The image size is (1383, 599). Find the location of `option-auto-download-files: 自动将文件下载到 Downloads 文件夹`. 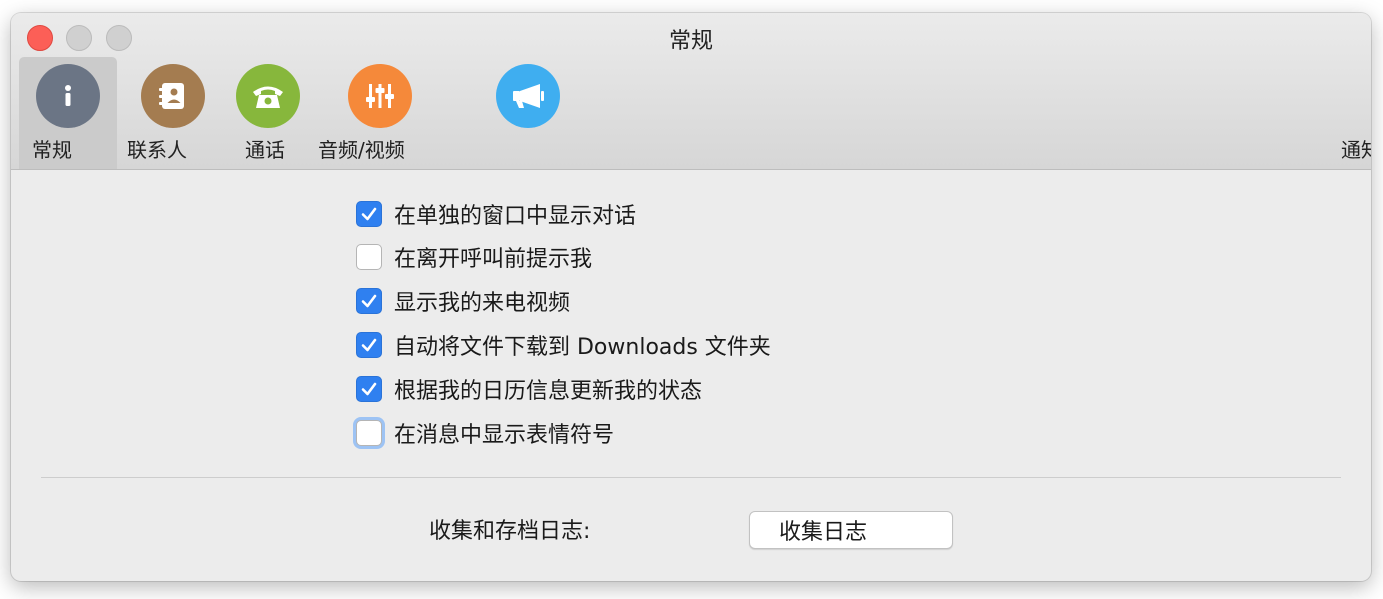

option-auto-download-files: 自动将文件下载到 Downloads 文件夹 is located at coordinates (563, 345).